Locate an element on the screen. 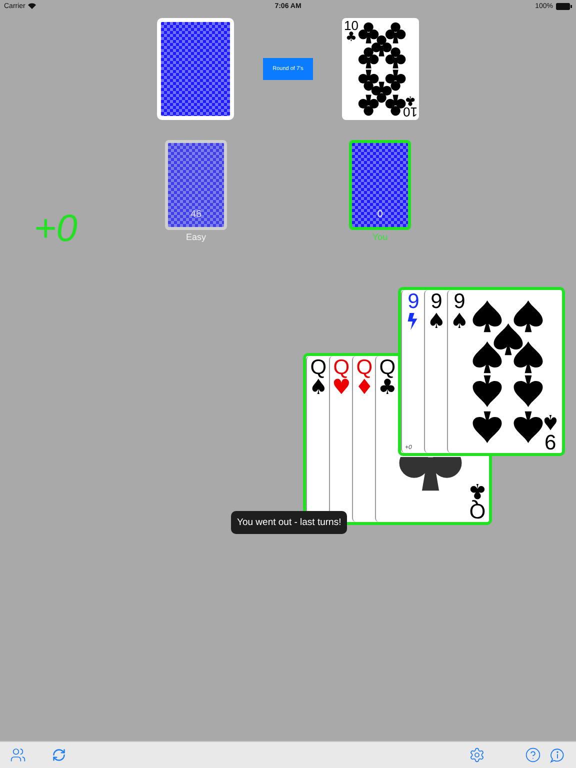 Image resolution: width=576 pixels, height=768 pixels. player-name: Easy is located at coordinates (196, 237).